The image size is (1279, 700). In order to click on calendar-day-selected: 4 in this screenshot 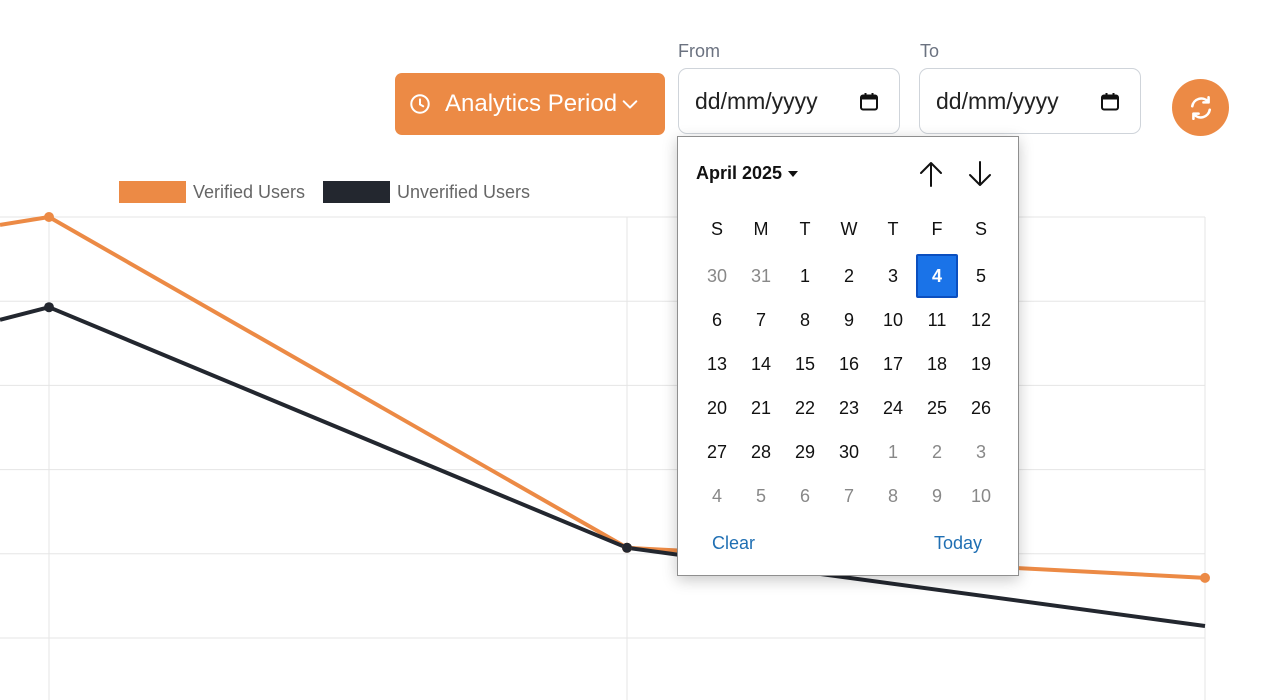, I will do `click(937, 276)`.